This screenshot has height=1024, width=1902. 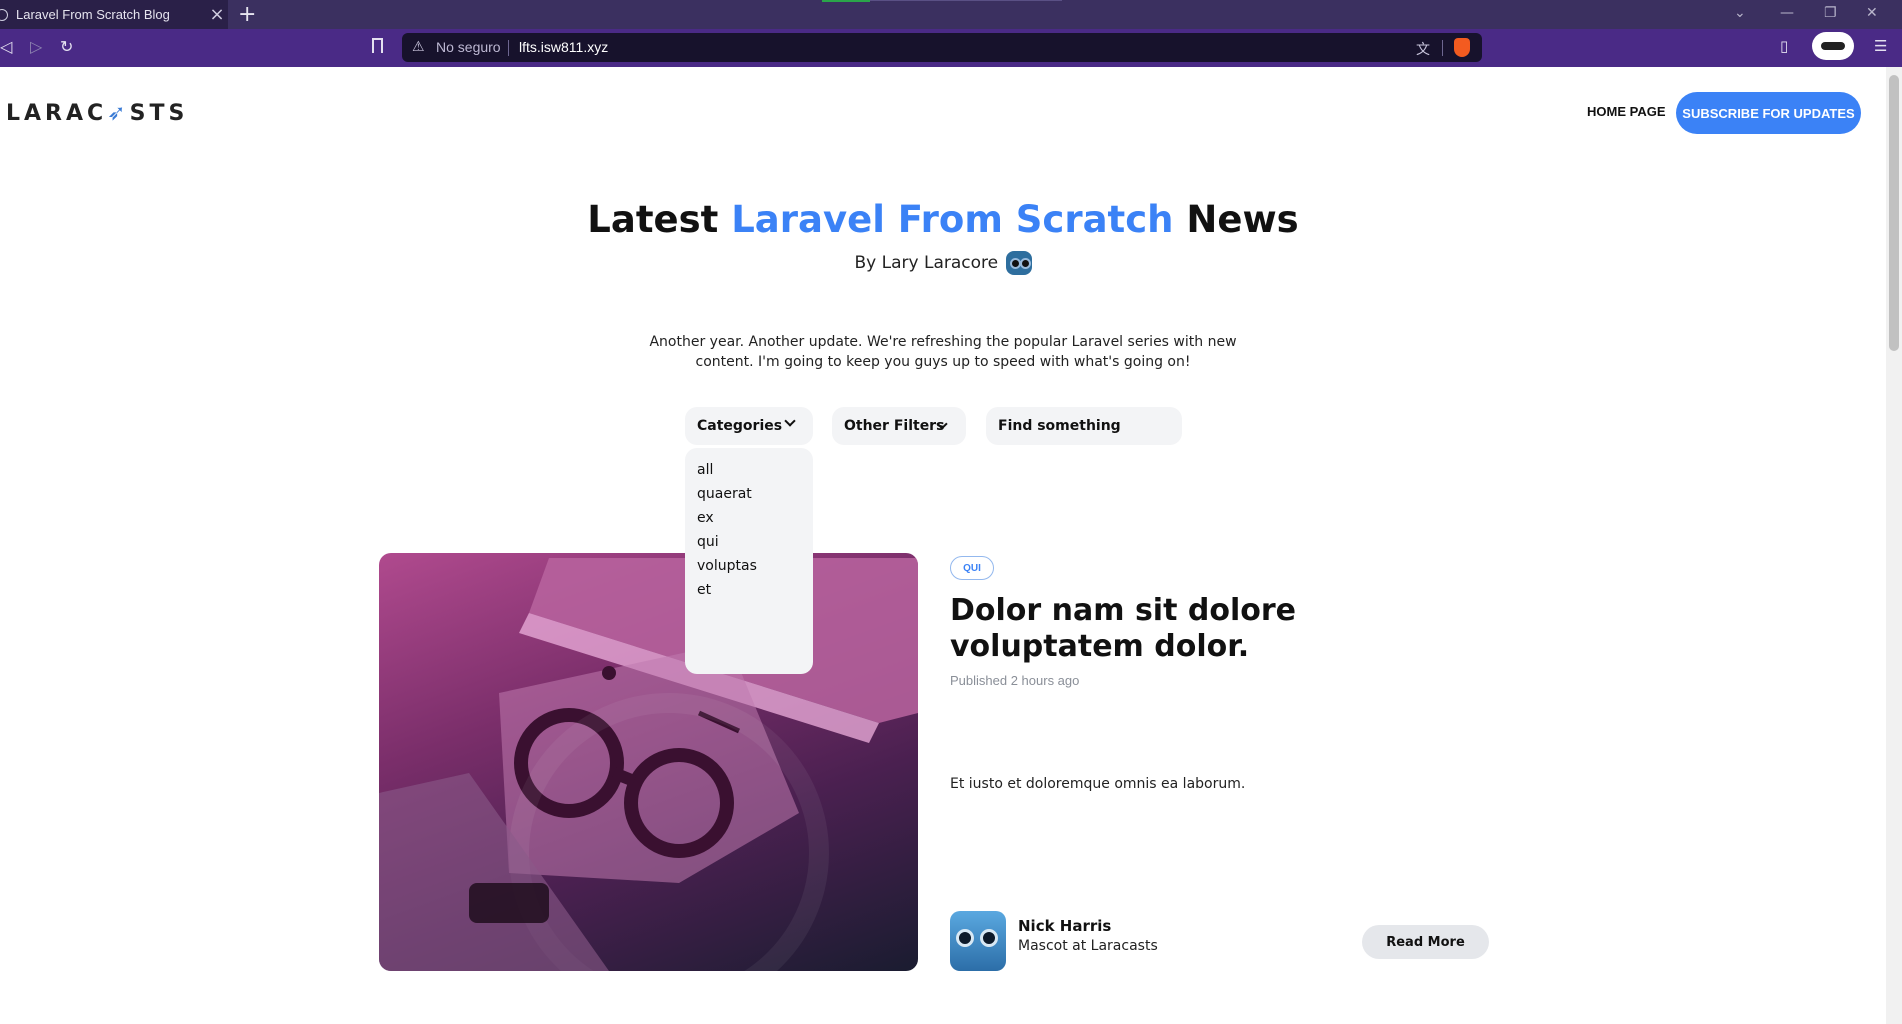 I want to click on category-option-quaerat: quaerat, so click(x=749, y=494).